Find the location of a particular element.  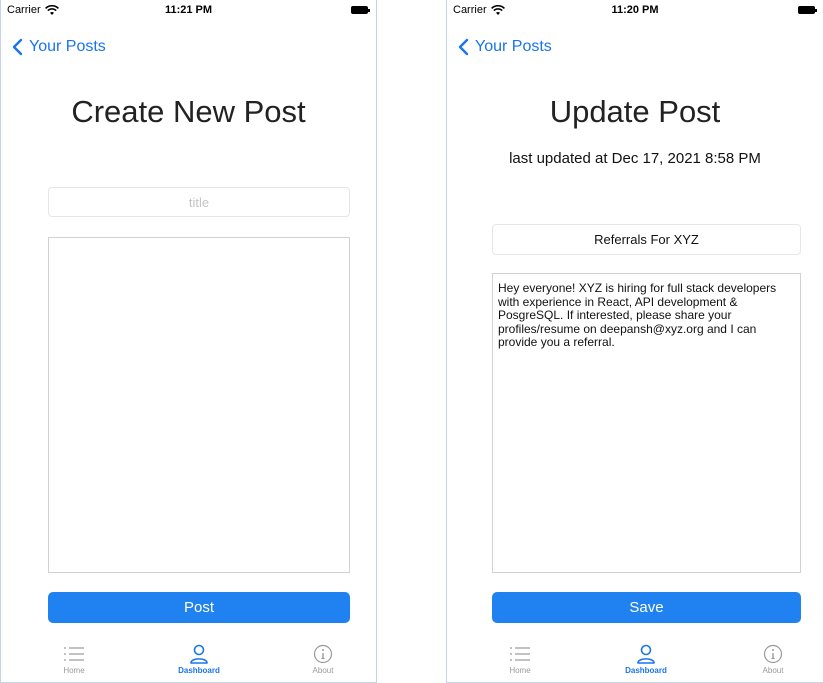

post-button: Post is located at coordinates (199, 607).